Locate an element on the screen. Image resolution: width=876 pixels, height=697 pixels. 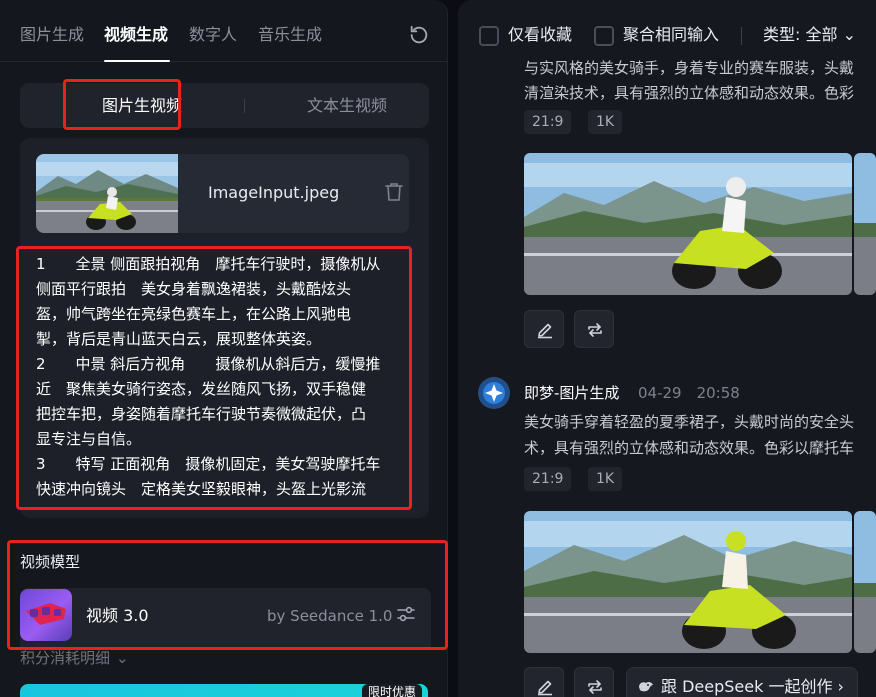
prompt-line: 把控车把，身姿随着摩托车行驶节奏微微起伏，凸 is located at coordinates (201, 414).